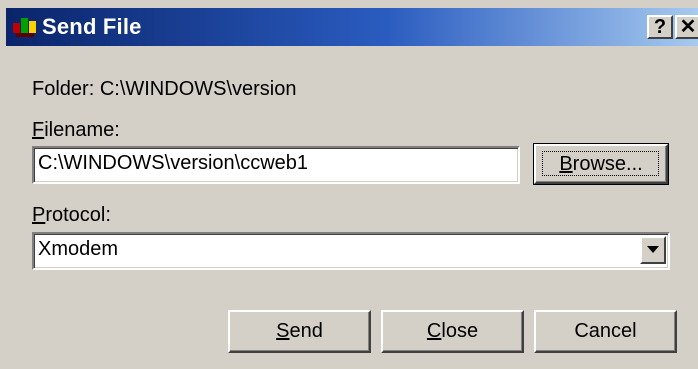  What do you see at coordinates (351, 251) in the screenshot?
I see `protocol-select: Xmodem` at bounding box center [351, 251].